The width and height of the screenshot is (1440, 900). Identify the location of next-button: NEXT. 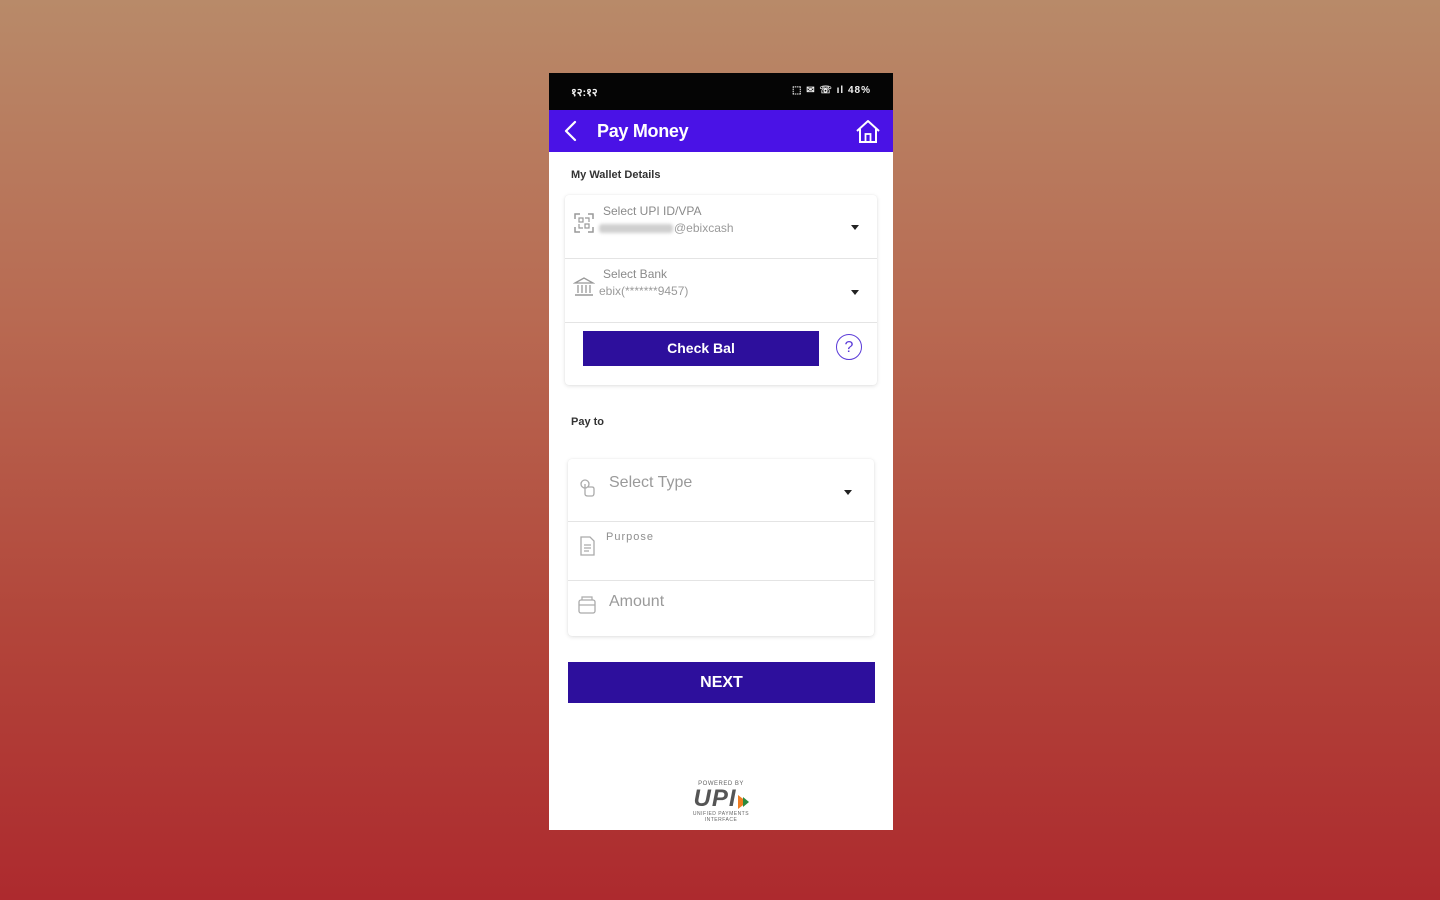
(721, 682).